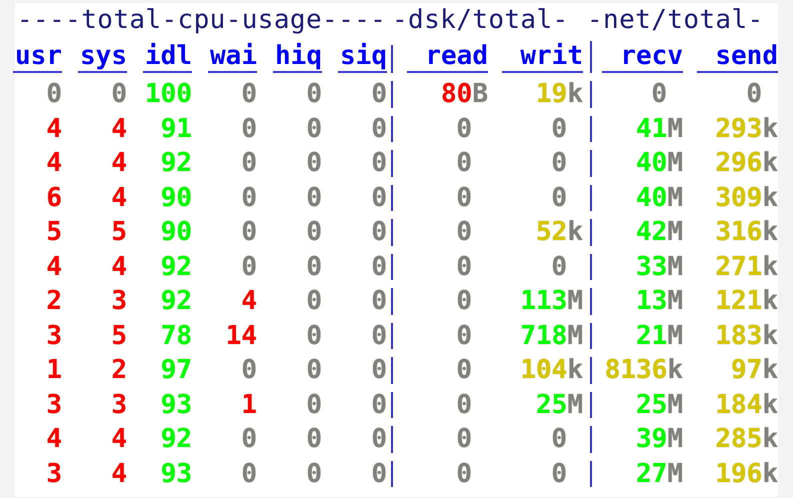  Describe the element at coordinates (659, 198) in the screenshot. I see `table-cell-text: 40M` at that location.